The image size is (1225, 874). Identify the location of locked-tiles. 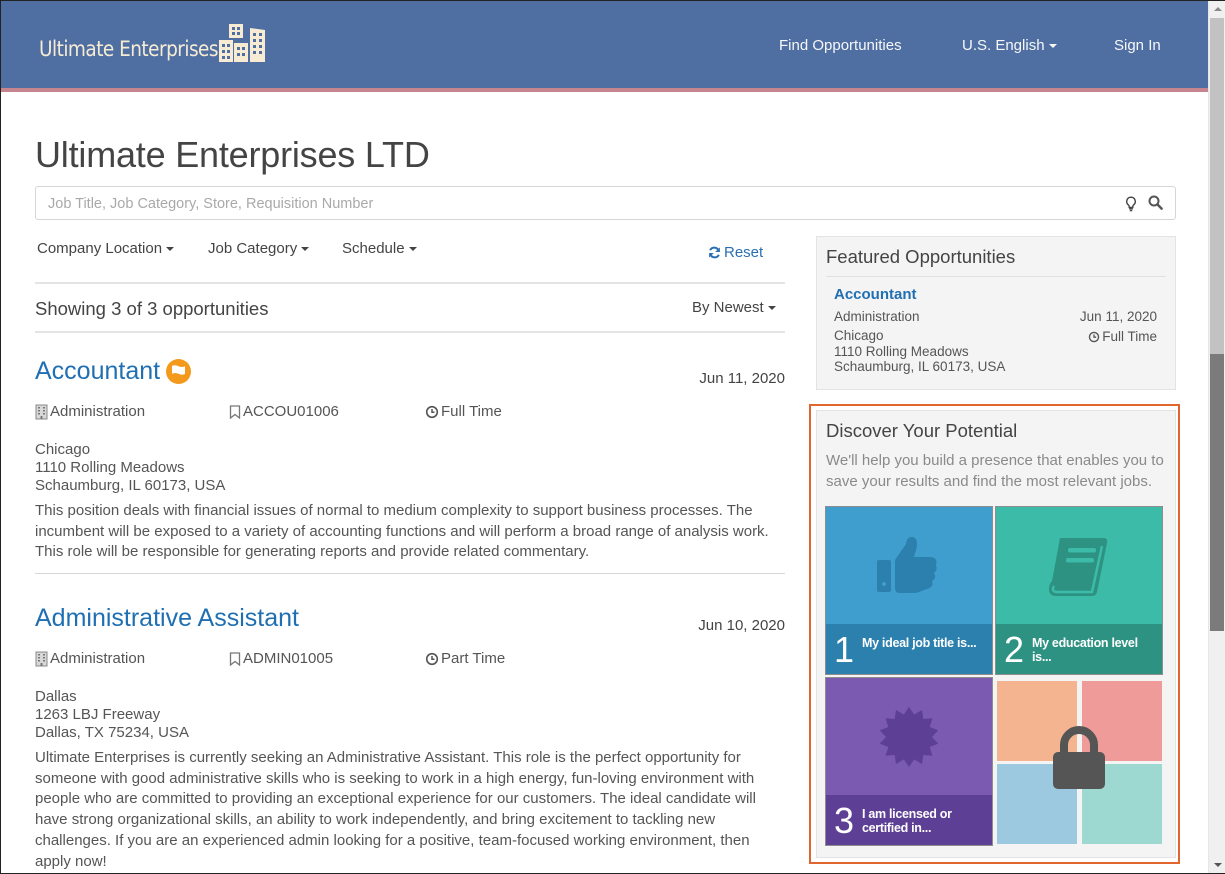
(1079, 761).